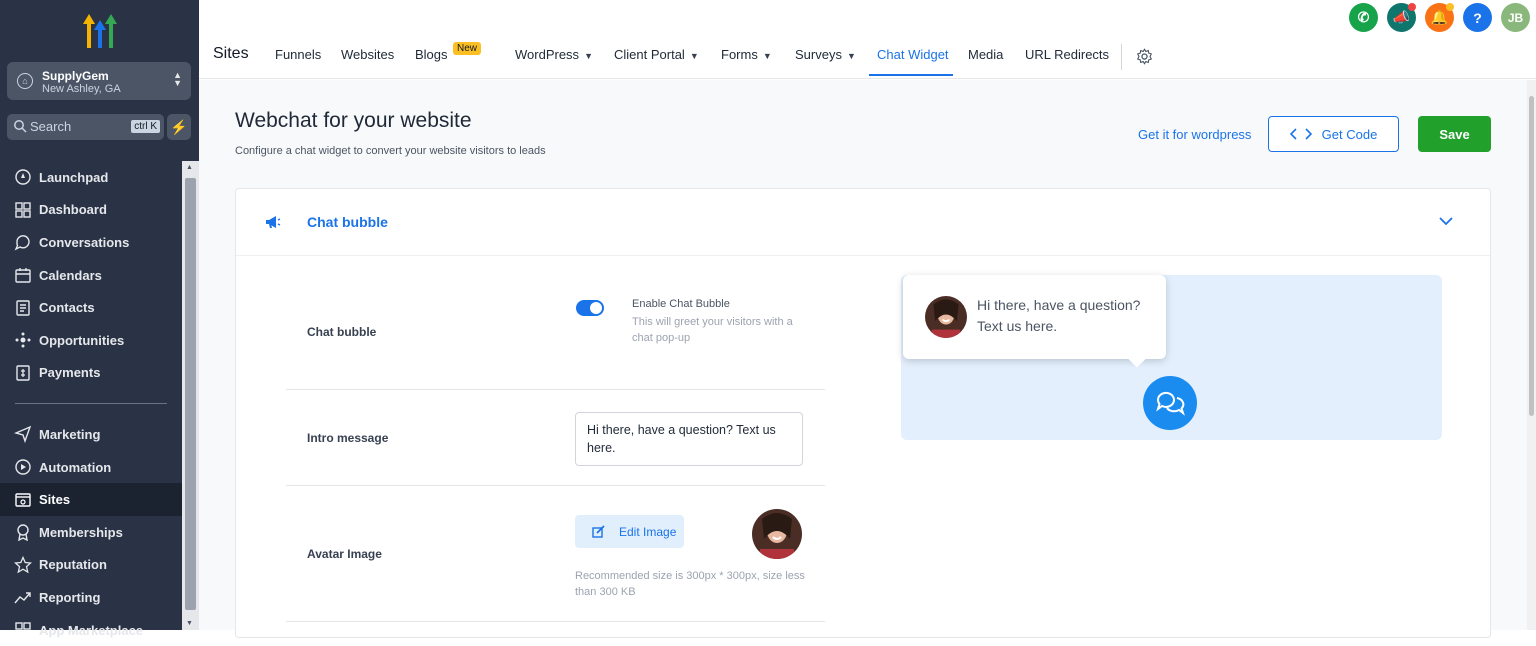  Describe the element at coordinates (23, 499) in the screenshot. I see `sites-icon` at that location.